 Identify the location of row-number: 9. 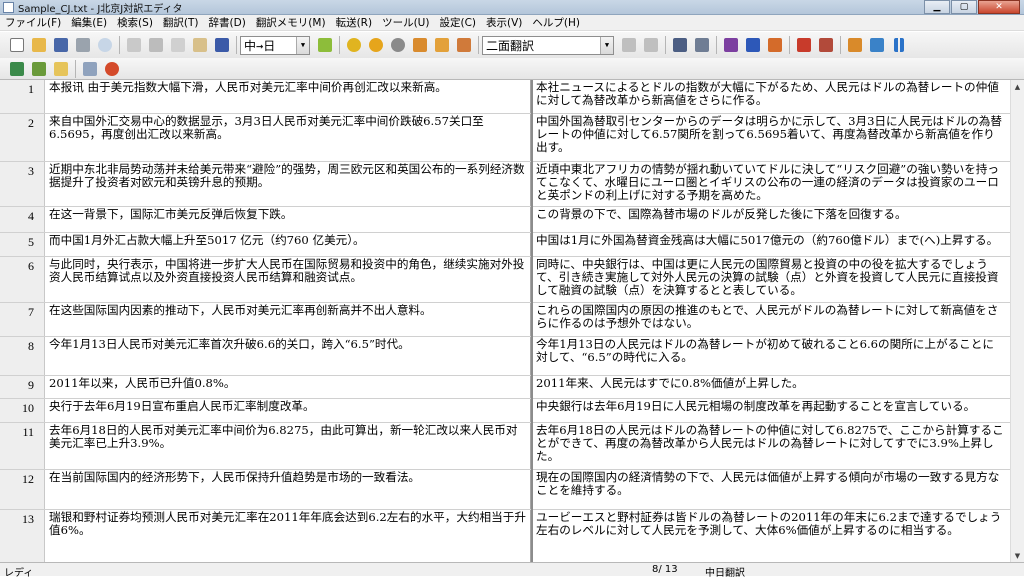
(22, 387).